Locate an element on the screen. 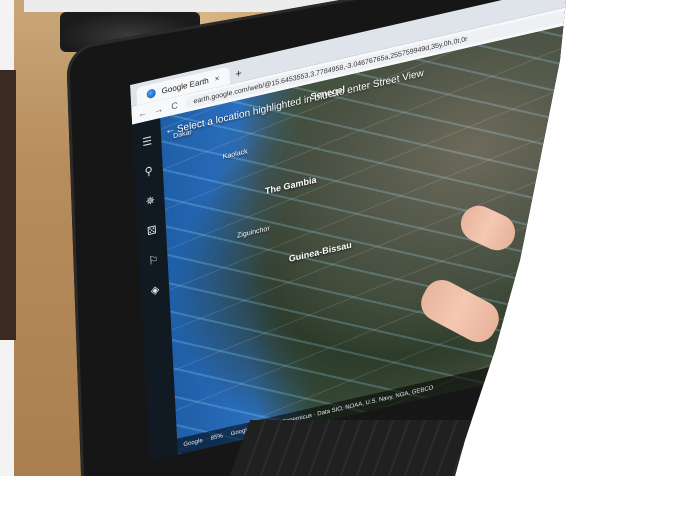  place-label: Kaolack is located at coordinates (235, 154).